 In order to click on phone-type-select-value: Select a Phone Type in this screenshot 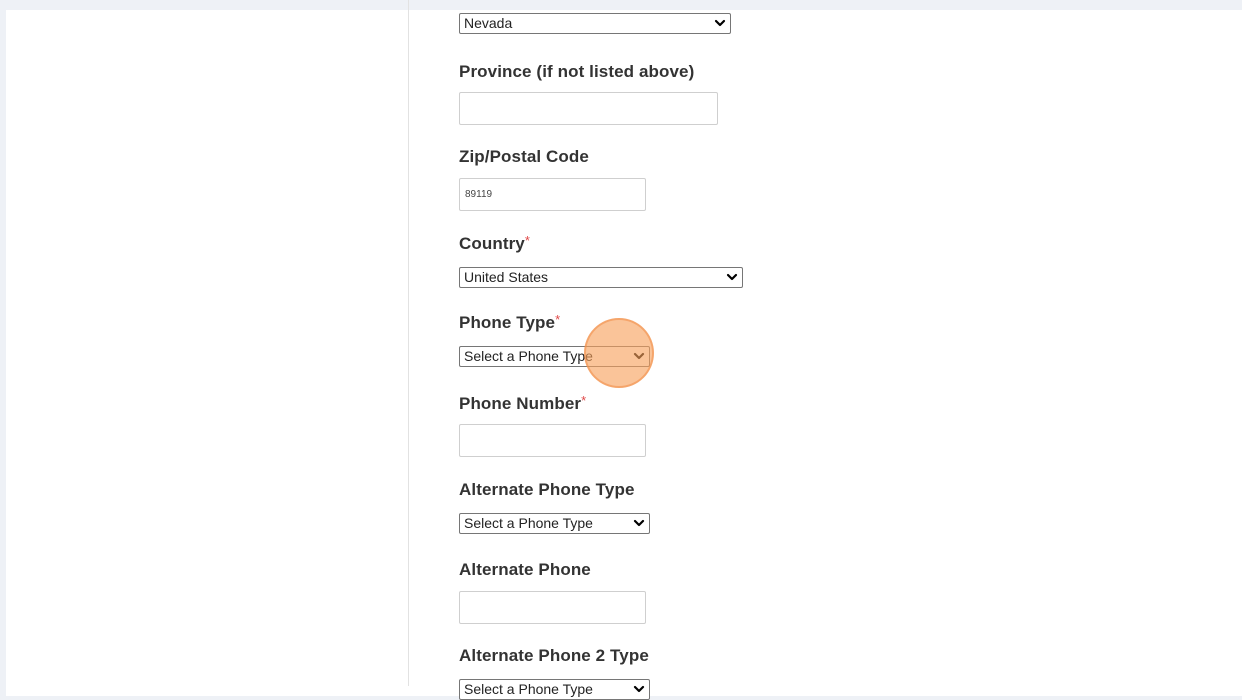, I will do `click(528, 356)`.